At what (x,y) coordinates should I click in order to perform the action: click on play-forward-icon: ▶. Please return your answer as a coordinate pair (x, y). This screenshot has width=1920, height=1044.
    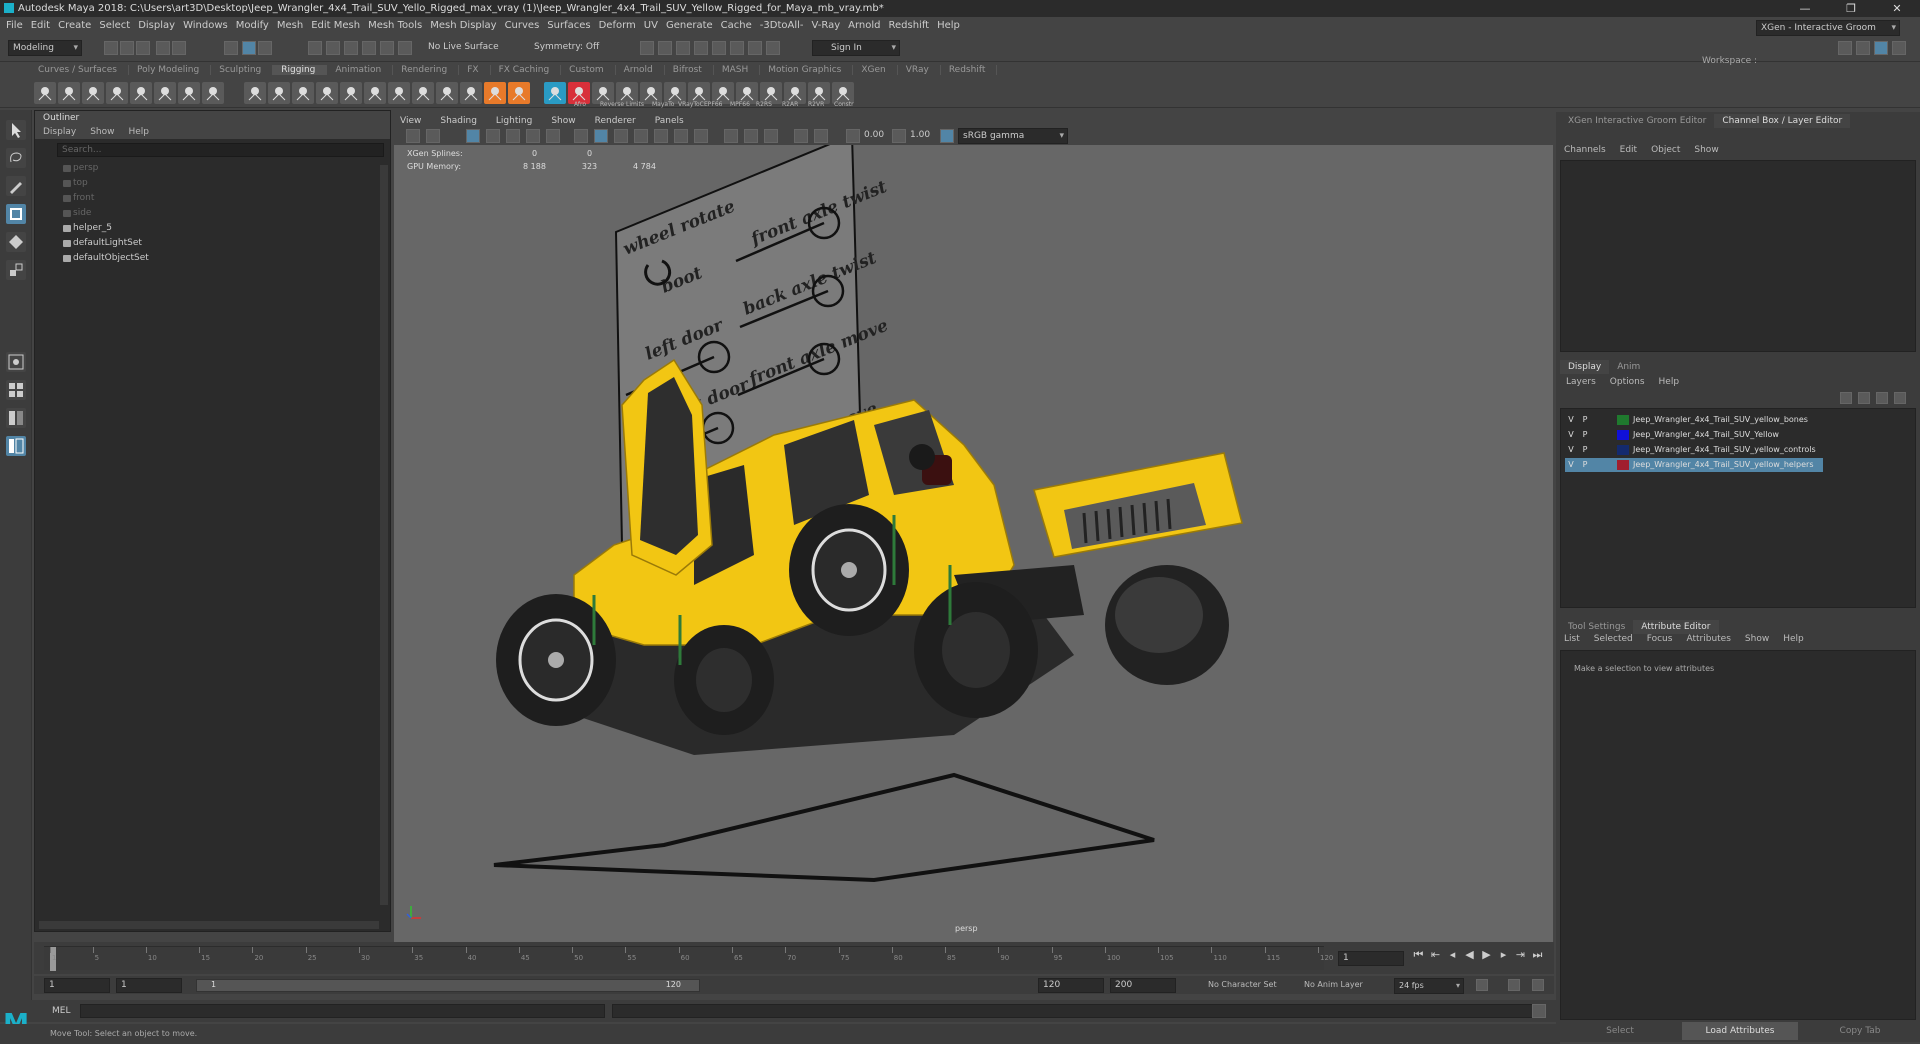
    Looking at the image, I should click on (1486, 955).